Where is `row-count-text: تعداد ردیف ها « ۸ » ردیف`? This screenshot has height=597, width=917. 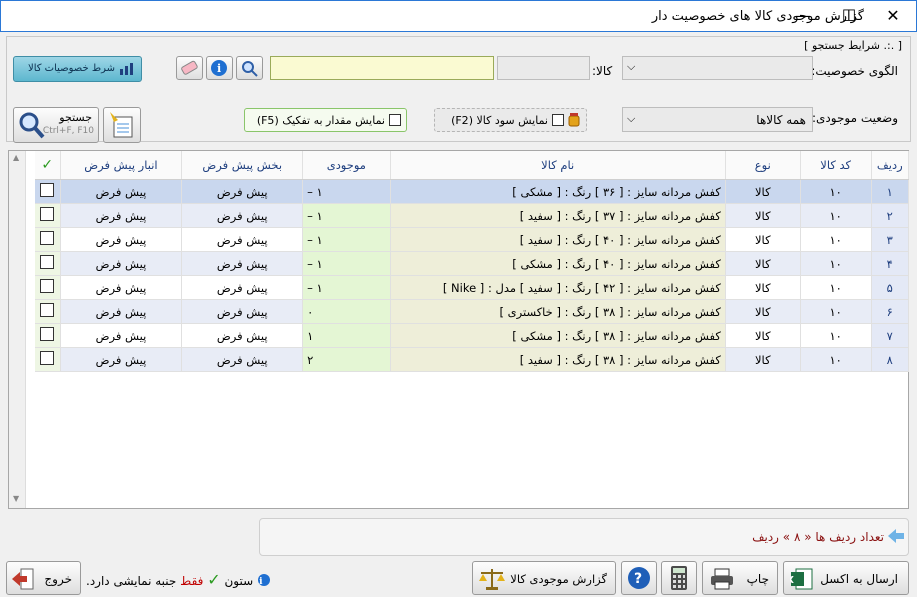
row-count-text: تعداد ردیف ها « ۸ » ردیف is located at coordinates (818, 537).